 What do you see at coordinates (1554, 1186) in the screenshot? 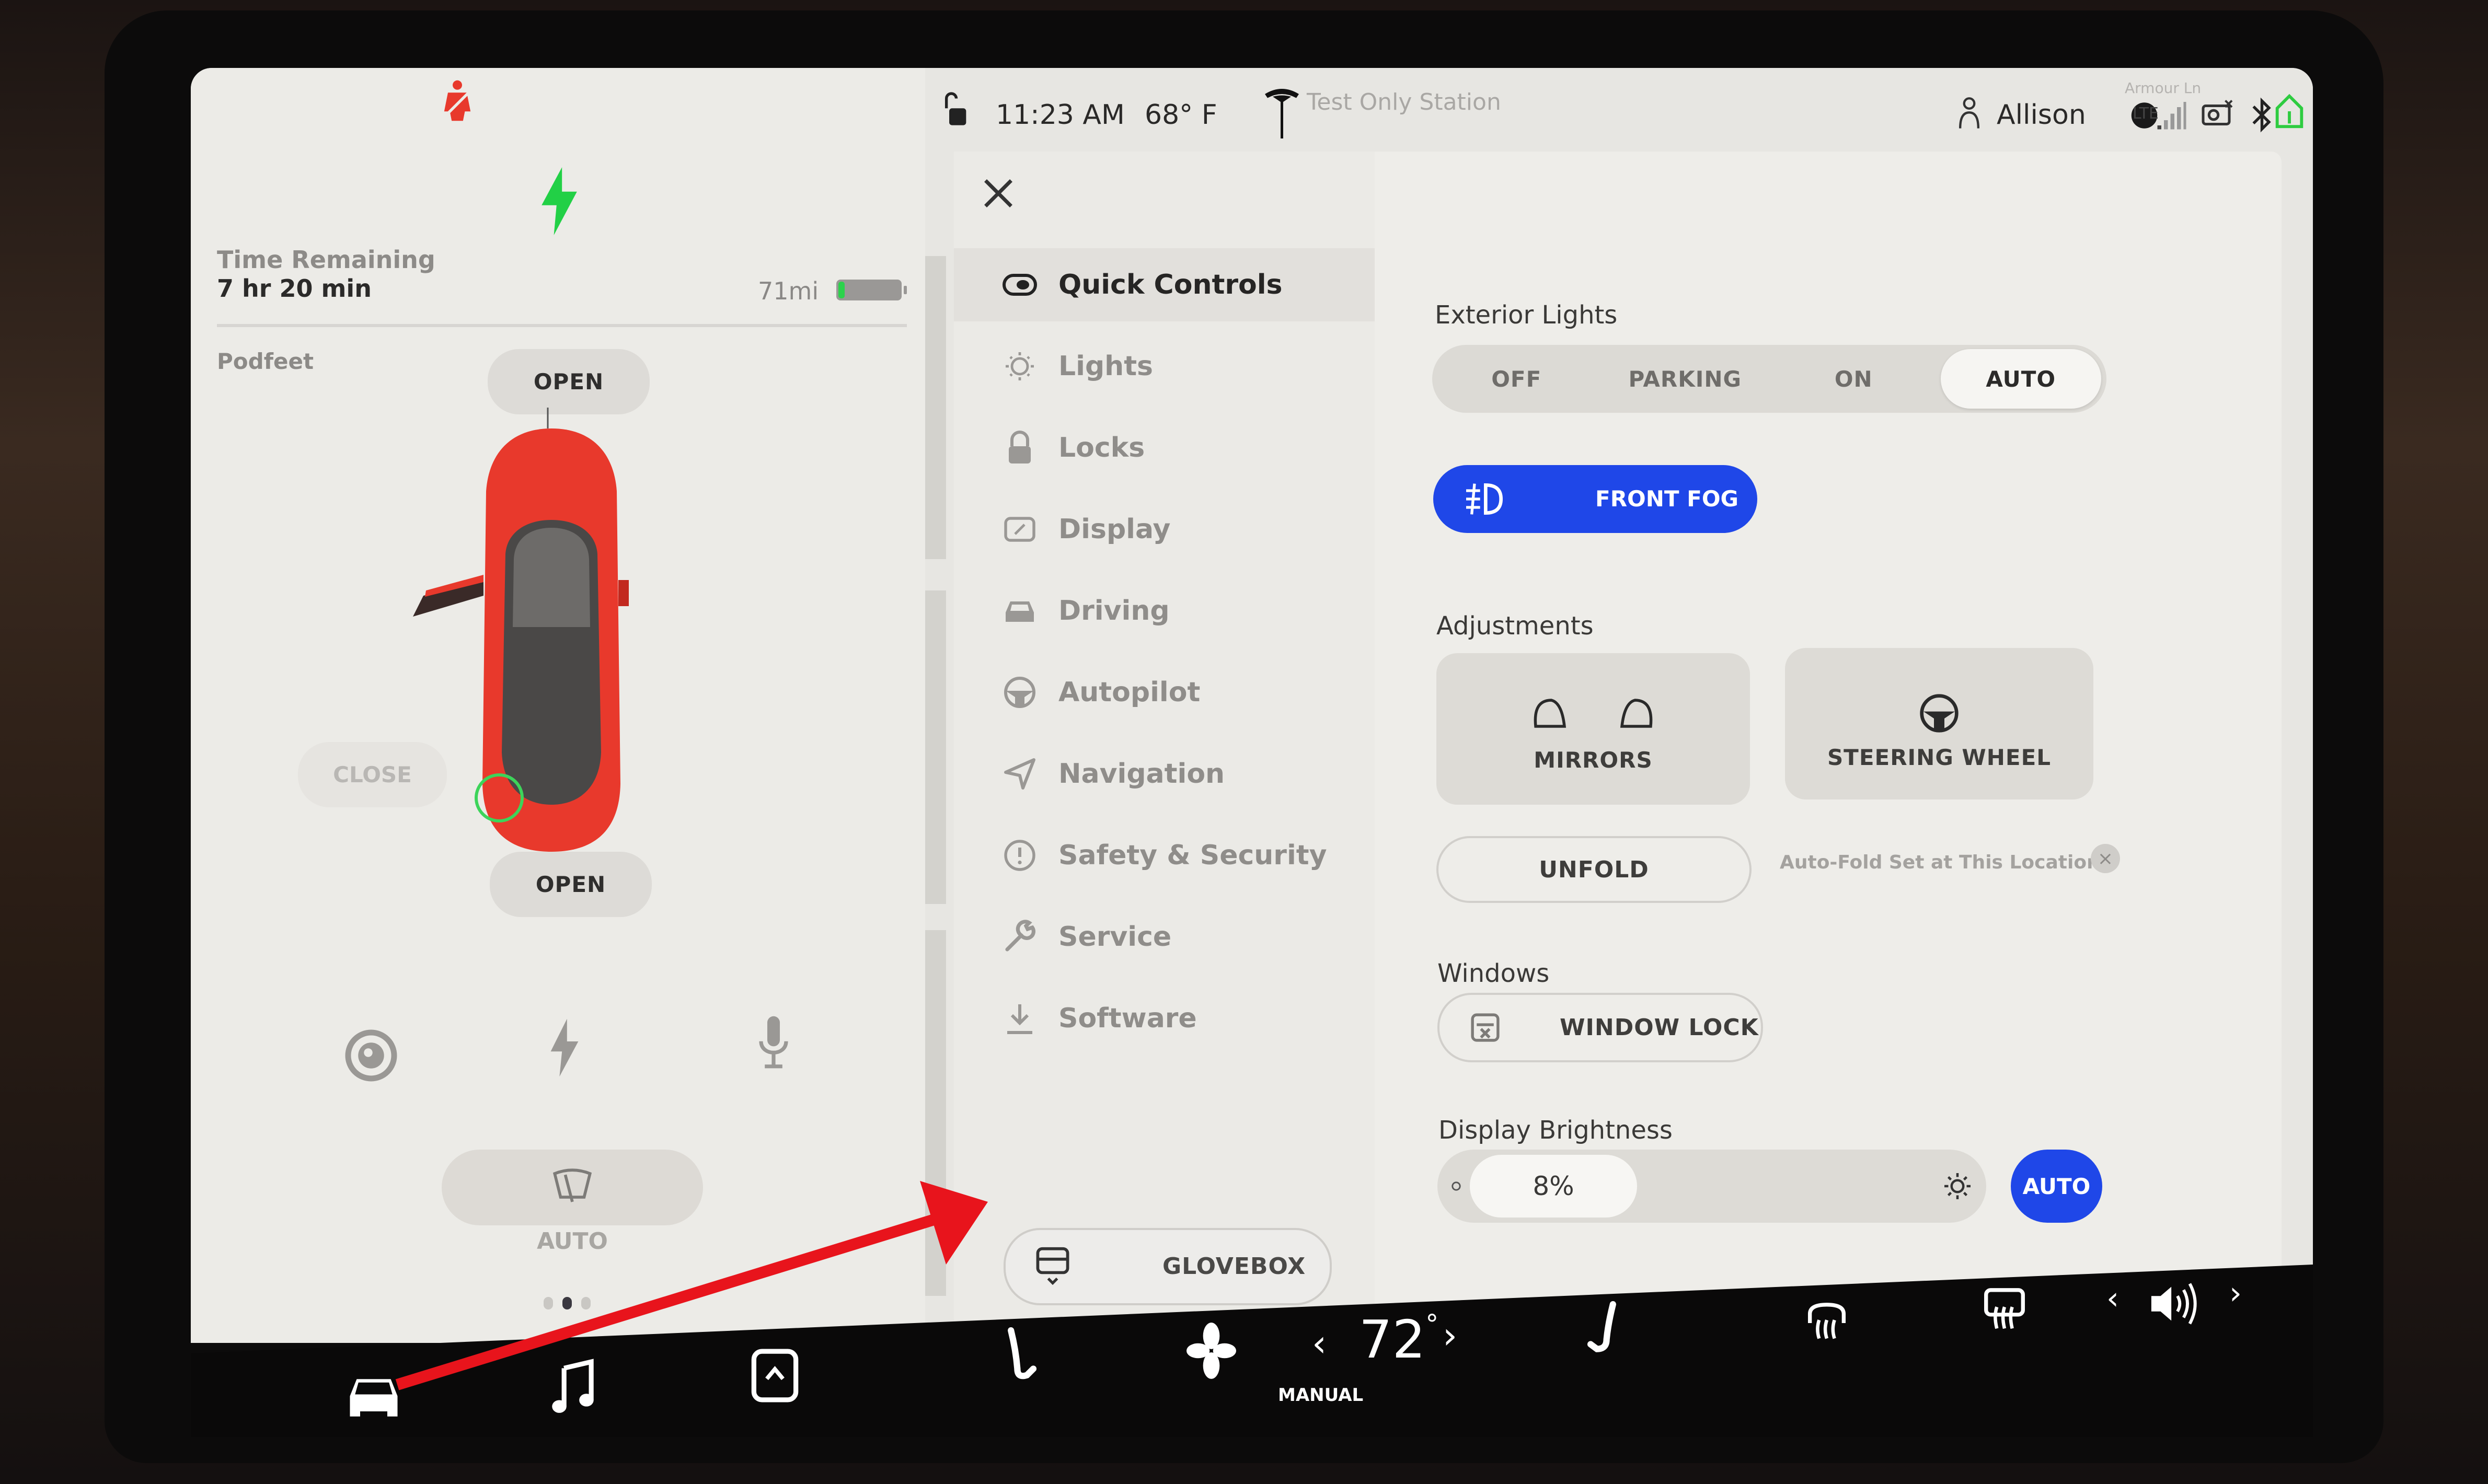
I see `brightness-slider-thumb: 8%` at bounding box center [1554, 1186].